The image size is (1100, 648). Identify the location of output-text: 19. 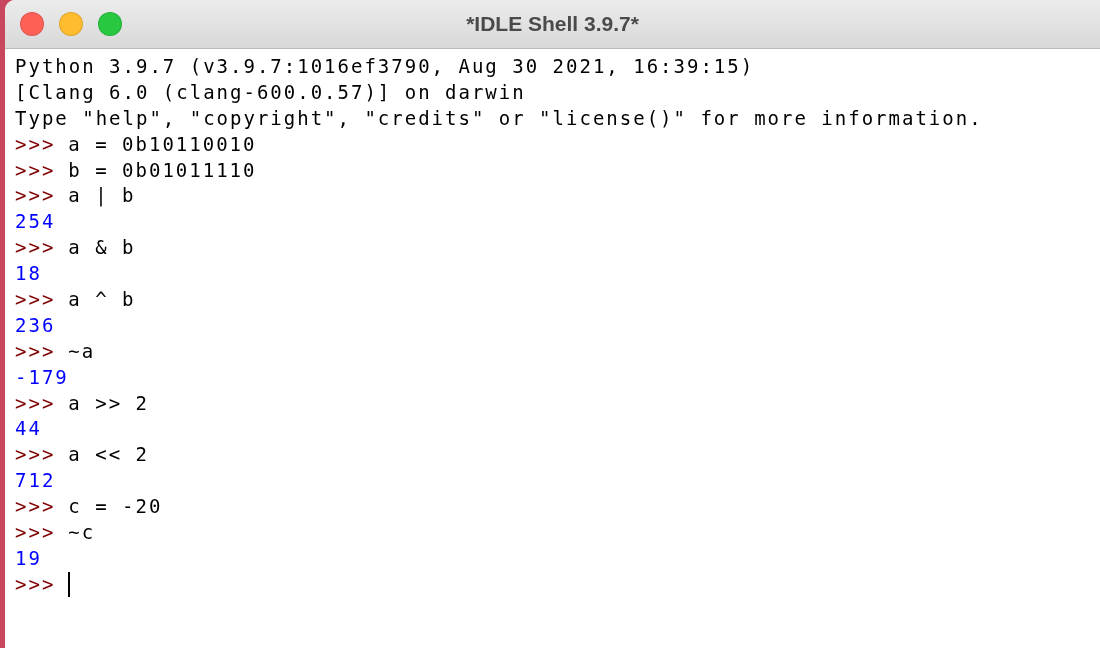
(28, 558).